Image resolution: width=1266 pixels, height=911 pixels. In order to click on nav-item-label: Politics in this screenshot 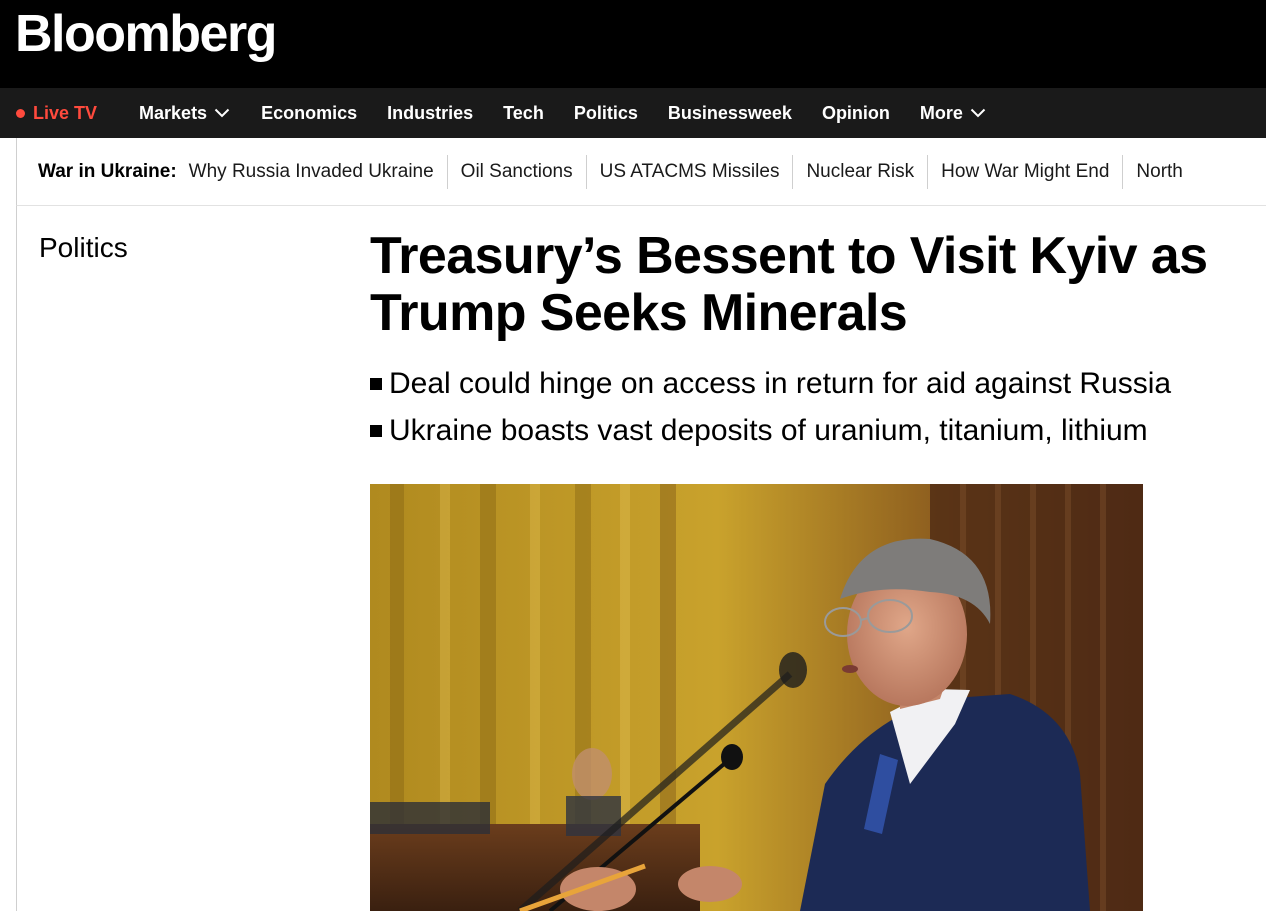, I will do `click(605, 112)`.